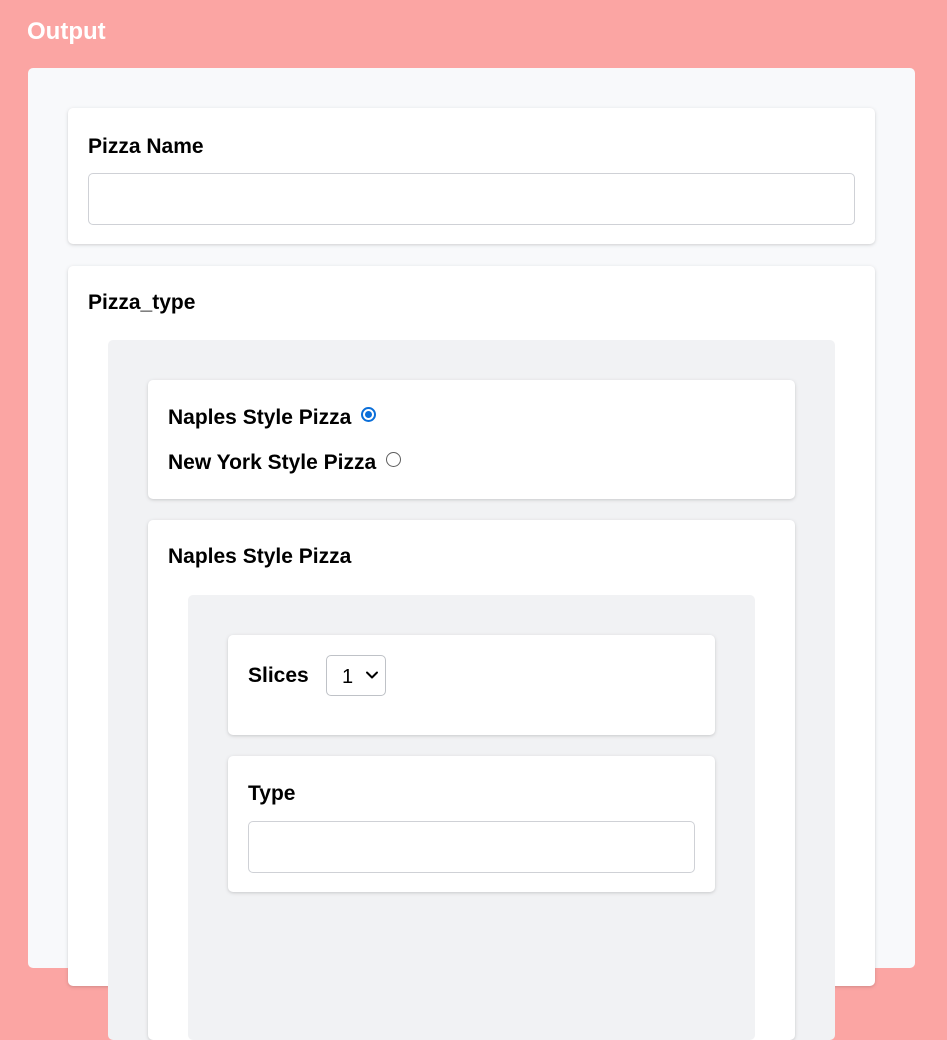 The height and width of the screenshot is (1040, 947). I want to click on slices-select: 1, so click(356, 675).